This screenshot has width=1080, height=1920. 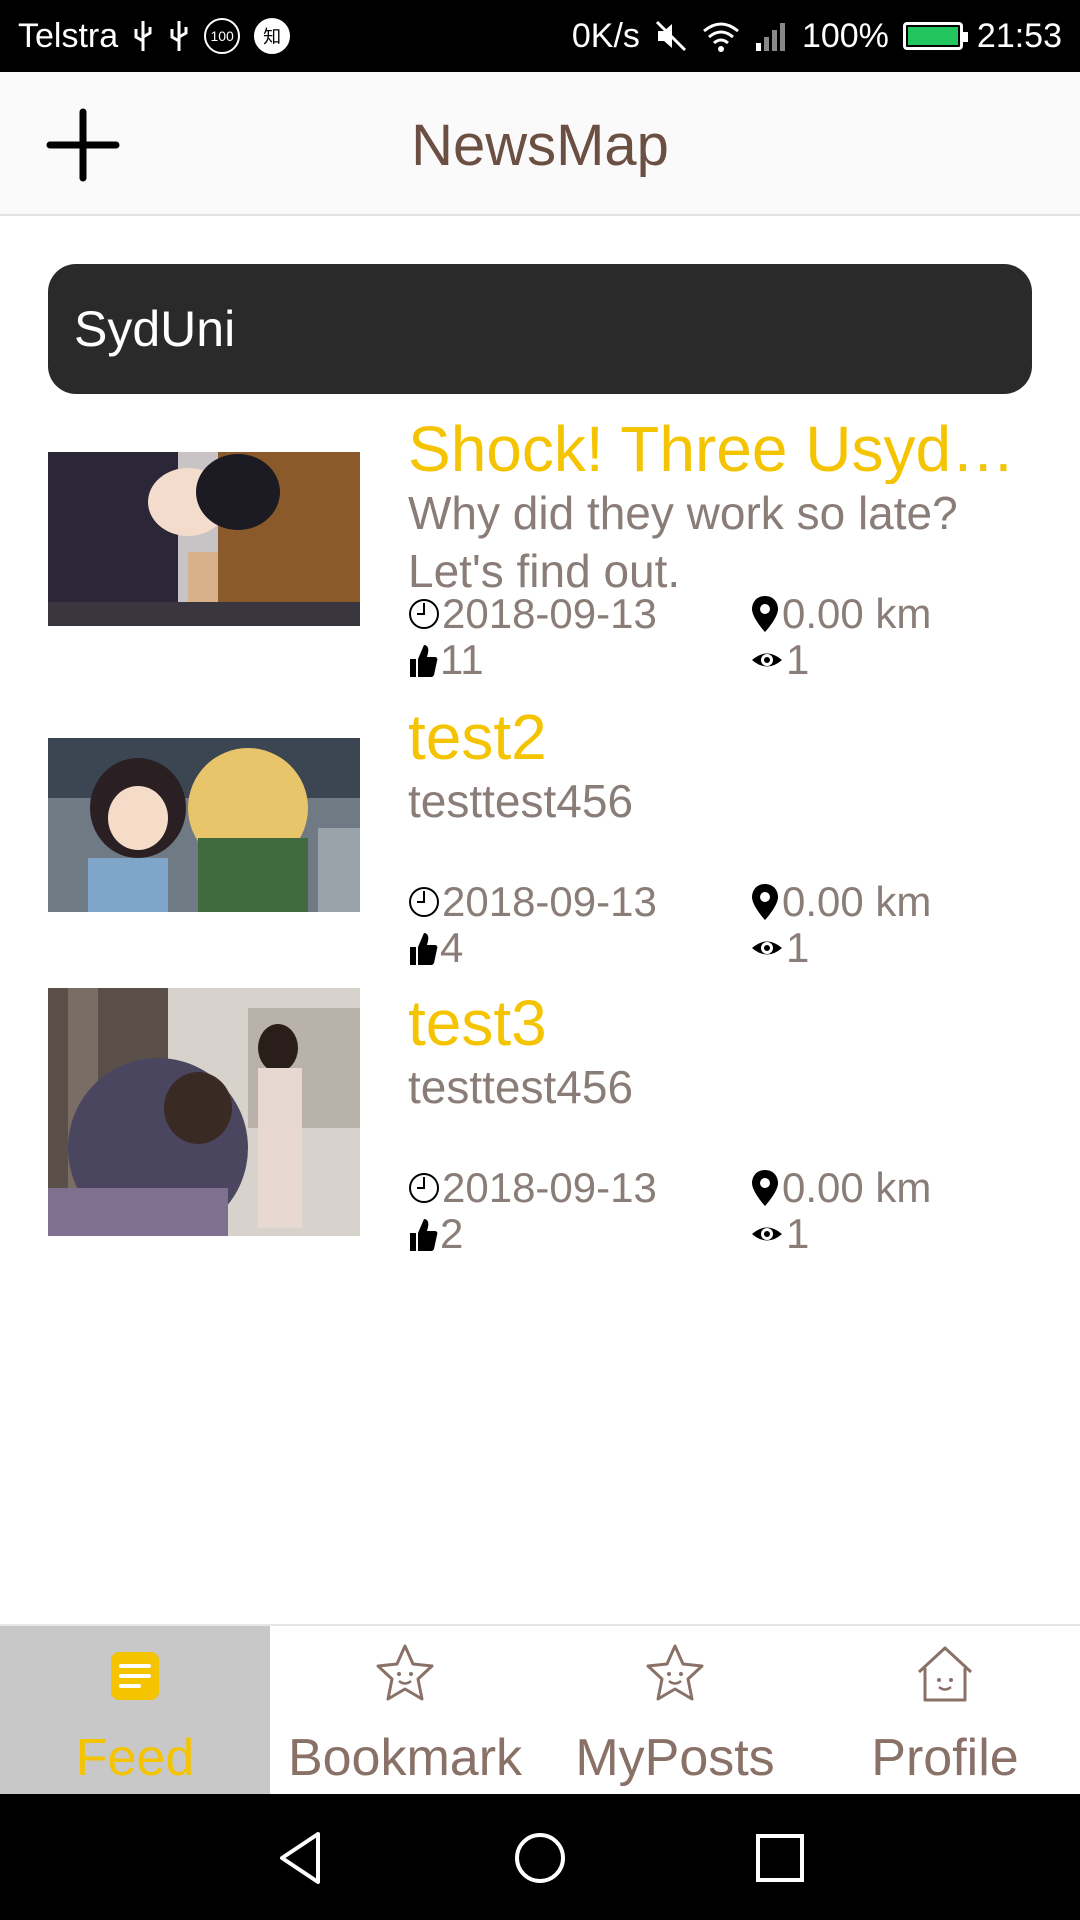 What do you see at coordinates (405, 1711) in the screenshot?
I see `tab-bookmark: Bookmark` at bounding box center [405, 1711].